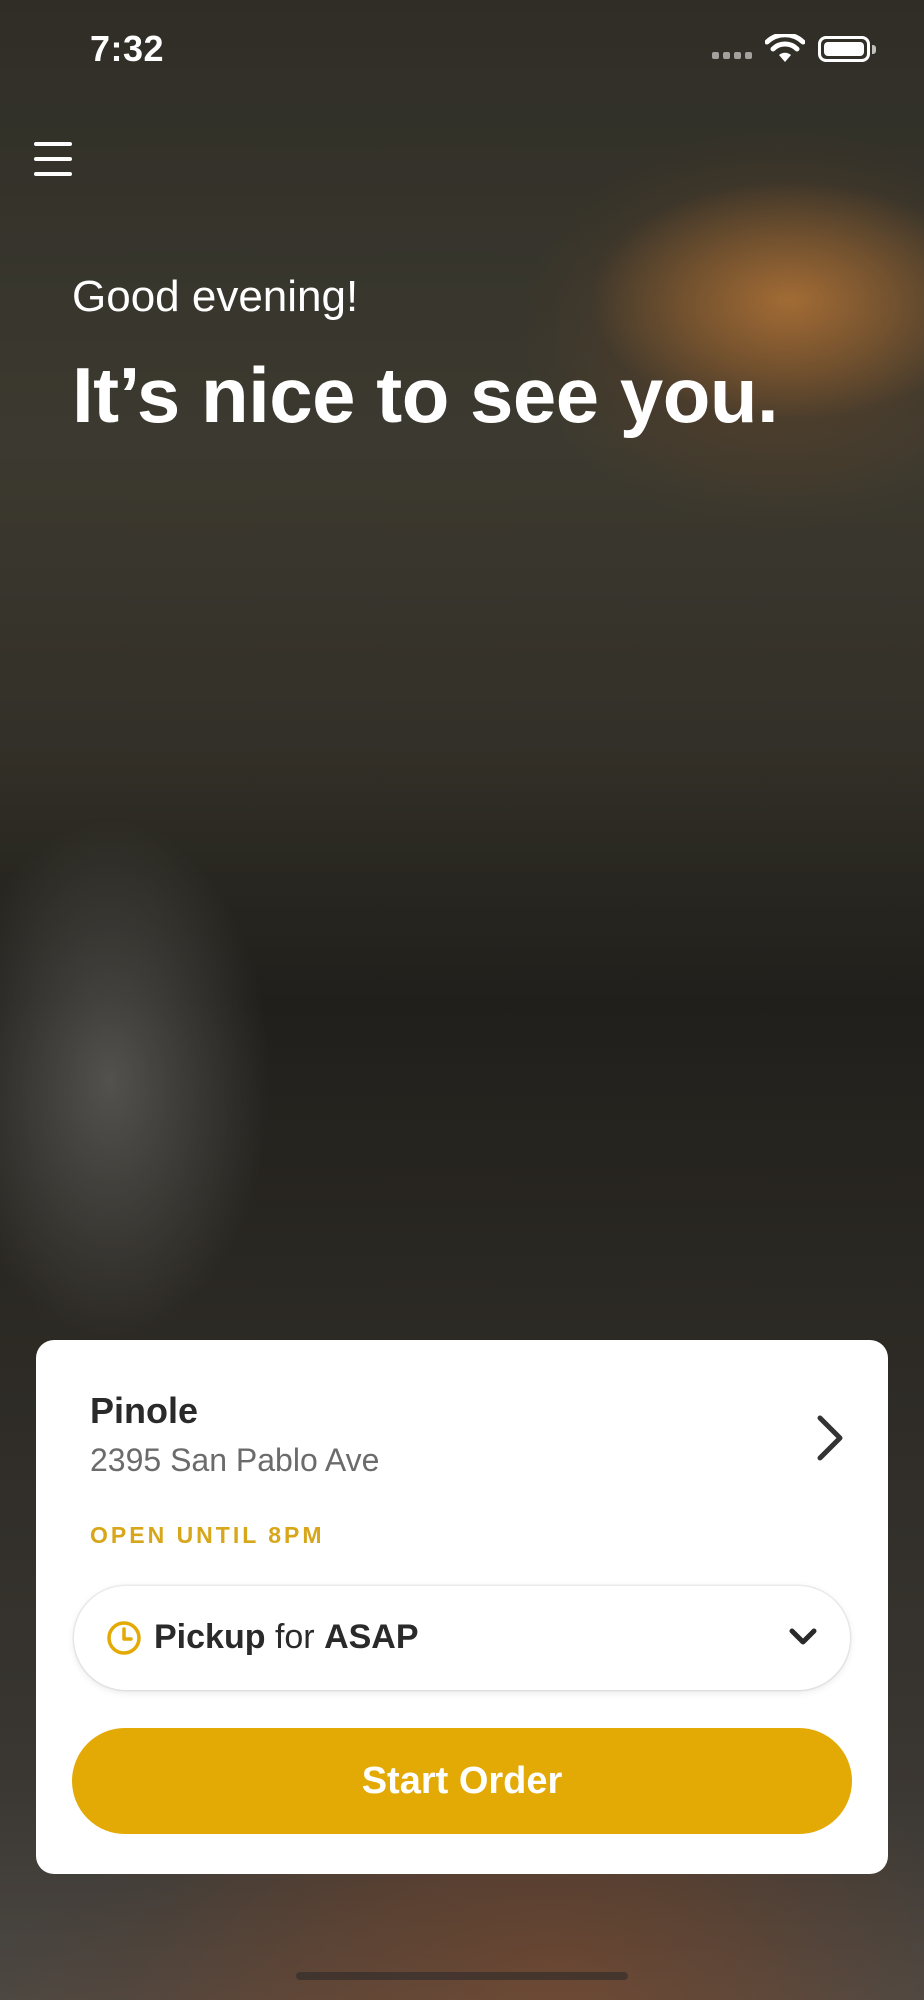 The image size is (924, 2000). What do you see at coordinates (830, 1438) in the screenshot?
I see `chevron-right-icon` at bounding box center [830, 1438].